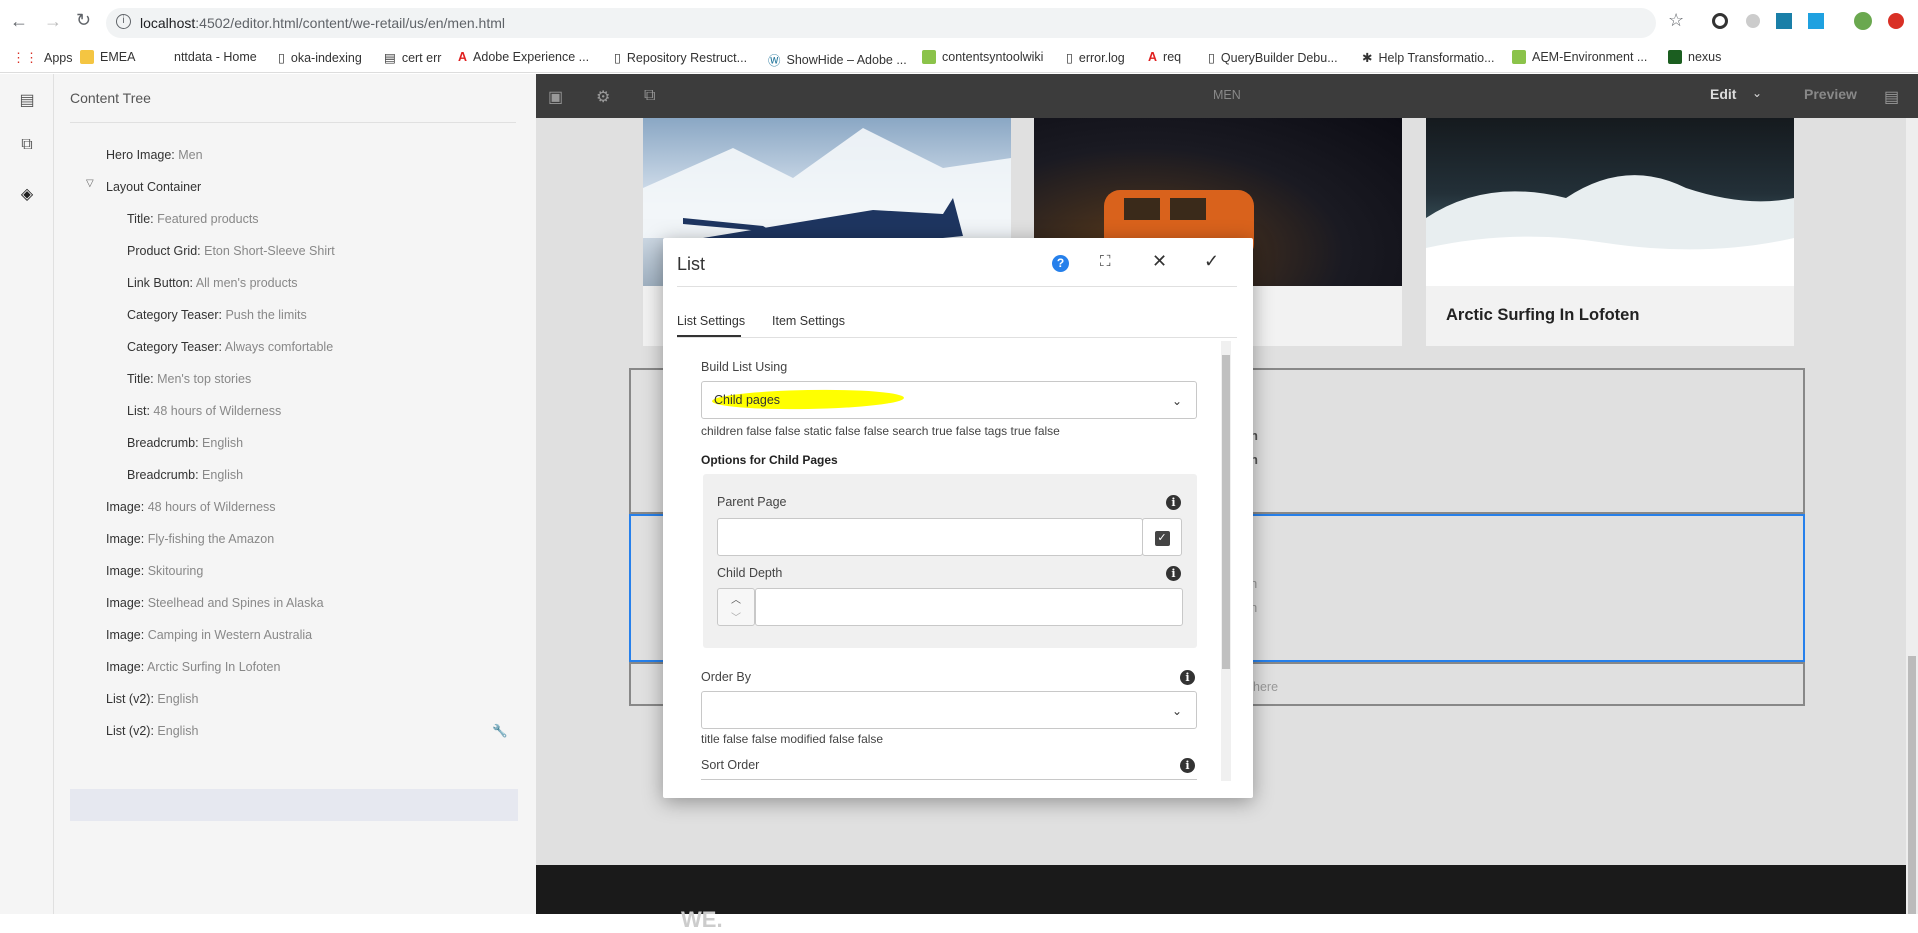  Describe the element at coordinates (215, 57) in the screenshot. I see `bookmark-nttdata: nttdata - Home` at that location.